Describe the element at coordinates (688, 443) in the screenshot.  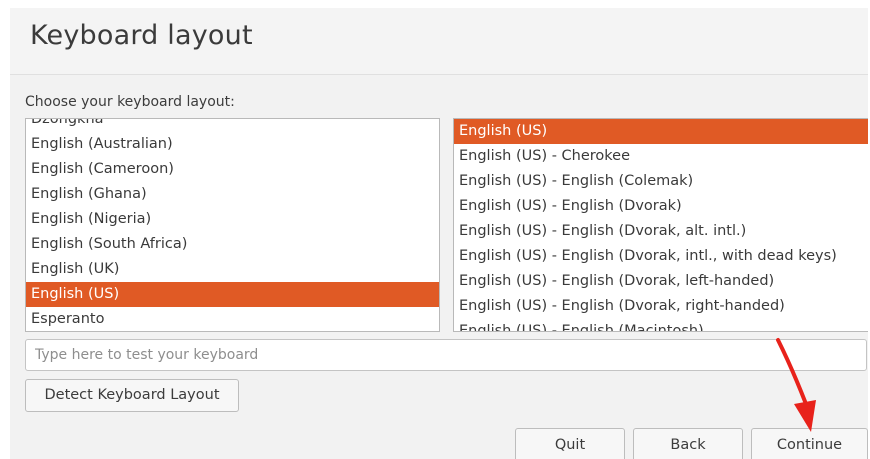
I see `back-button: Back` at that location.